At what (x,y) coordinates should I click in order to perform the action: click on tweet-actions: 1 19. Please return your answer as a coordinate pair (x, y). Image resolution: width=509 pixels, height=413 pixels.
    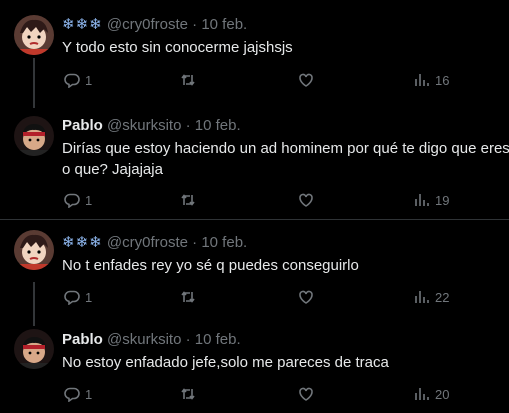
    Looking at the image, I should click on (282, 201).